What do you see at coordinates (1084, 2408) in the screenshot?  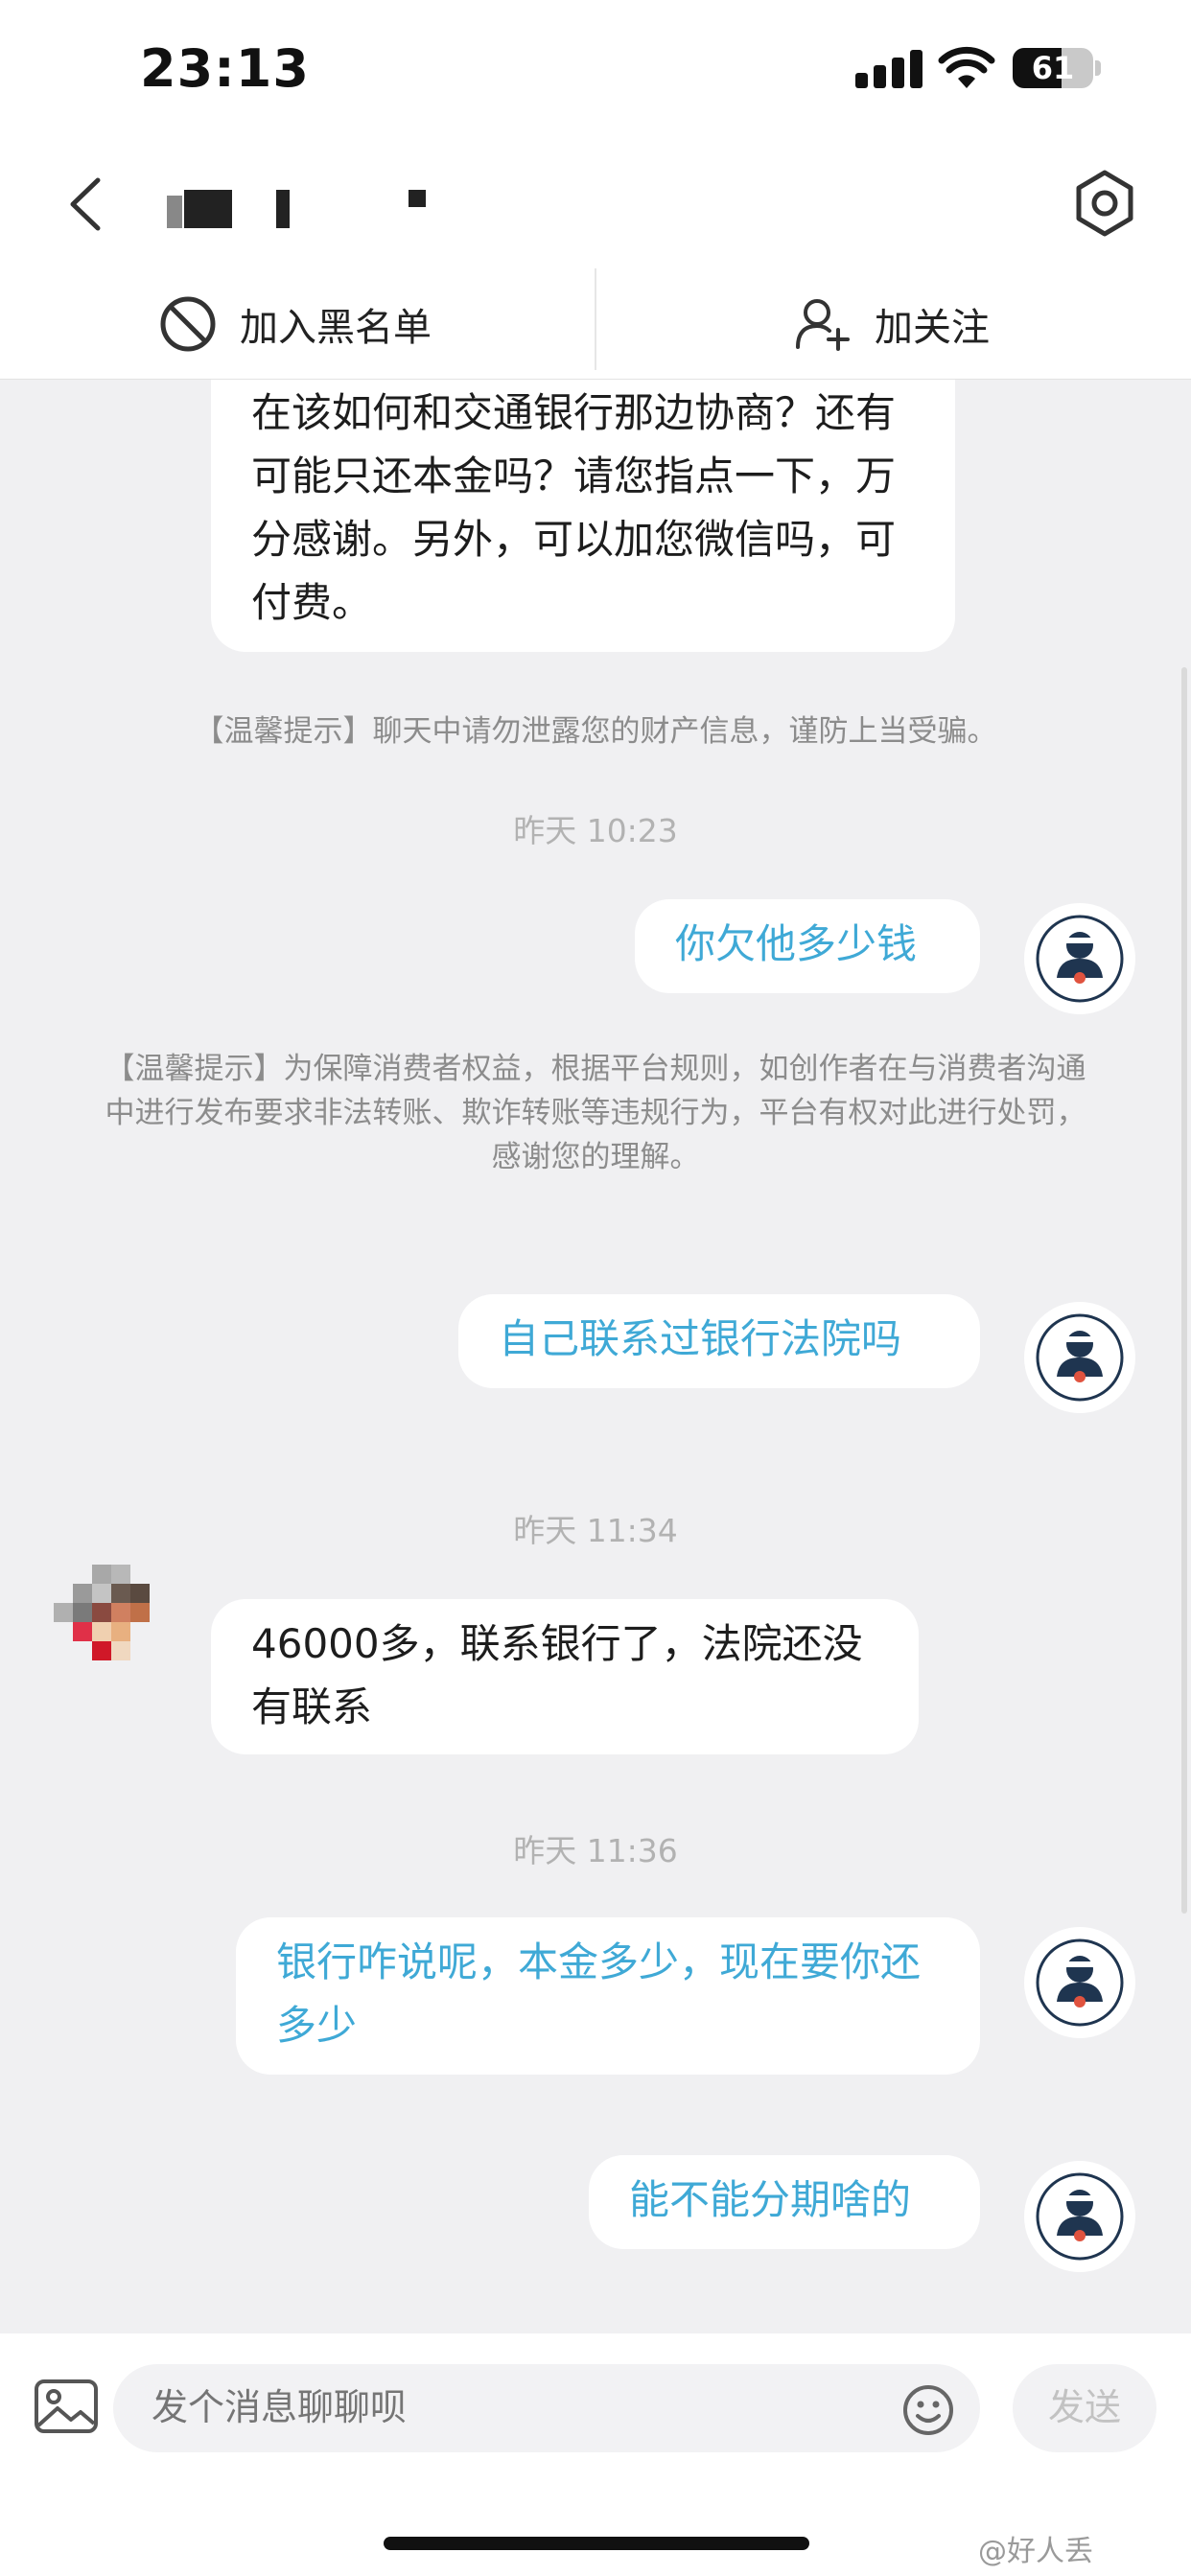 I see `send-button: 发送` at bounding box center [1084, 2408].